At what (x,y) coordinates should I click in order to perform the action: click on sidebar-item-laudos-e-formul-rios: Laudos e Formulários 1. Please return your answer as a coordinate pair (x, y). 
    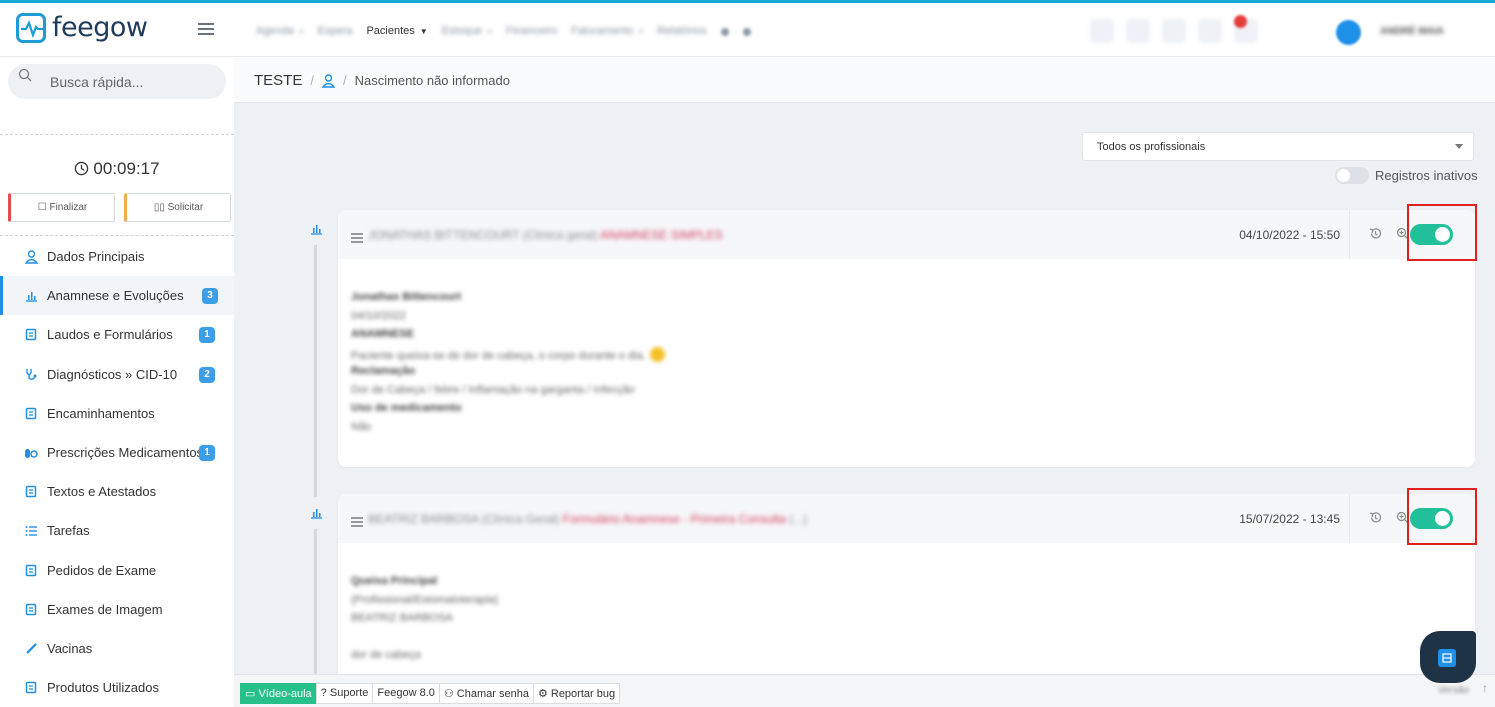
    Looking at the image, I should click on (117, 334).